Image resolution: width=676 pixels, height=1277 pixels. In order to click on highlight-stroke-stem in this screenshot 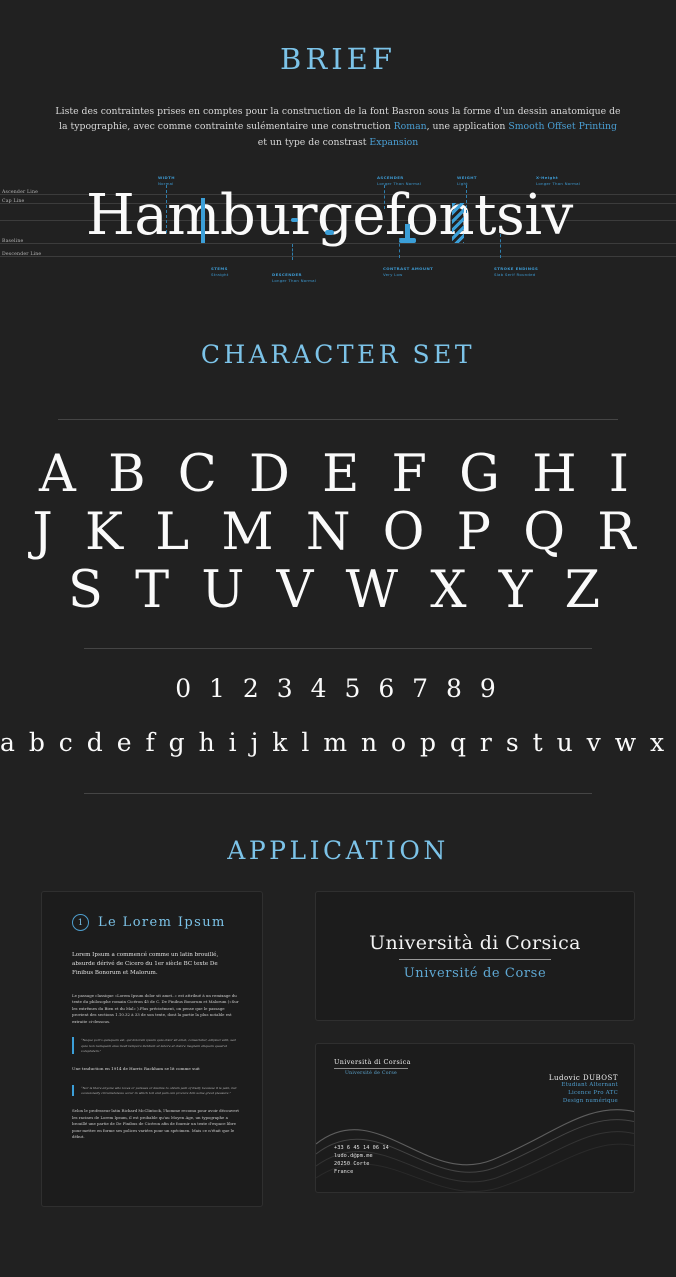, I will do `click(407, 232)`.